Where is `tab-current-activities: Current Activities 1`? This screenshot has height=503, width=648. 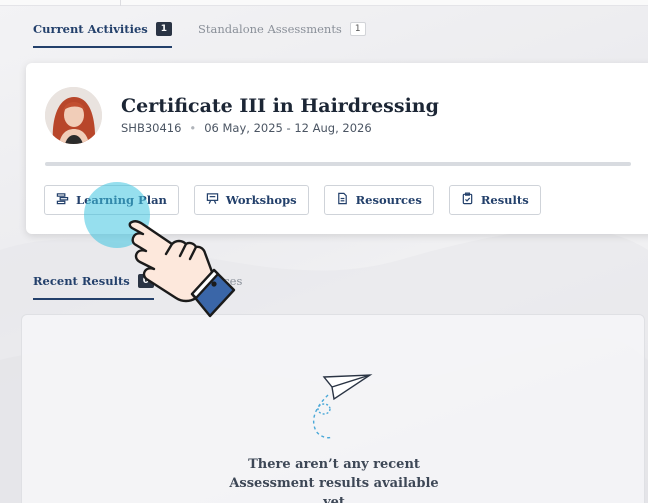 tab-current-activities: Current Activities 1 is located at coordinates (103, 36).